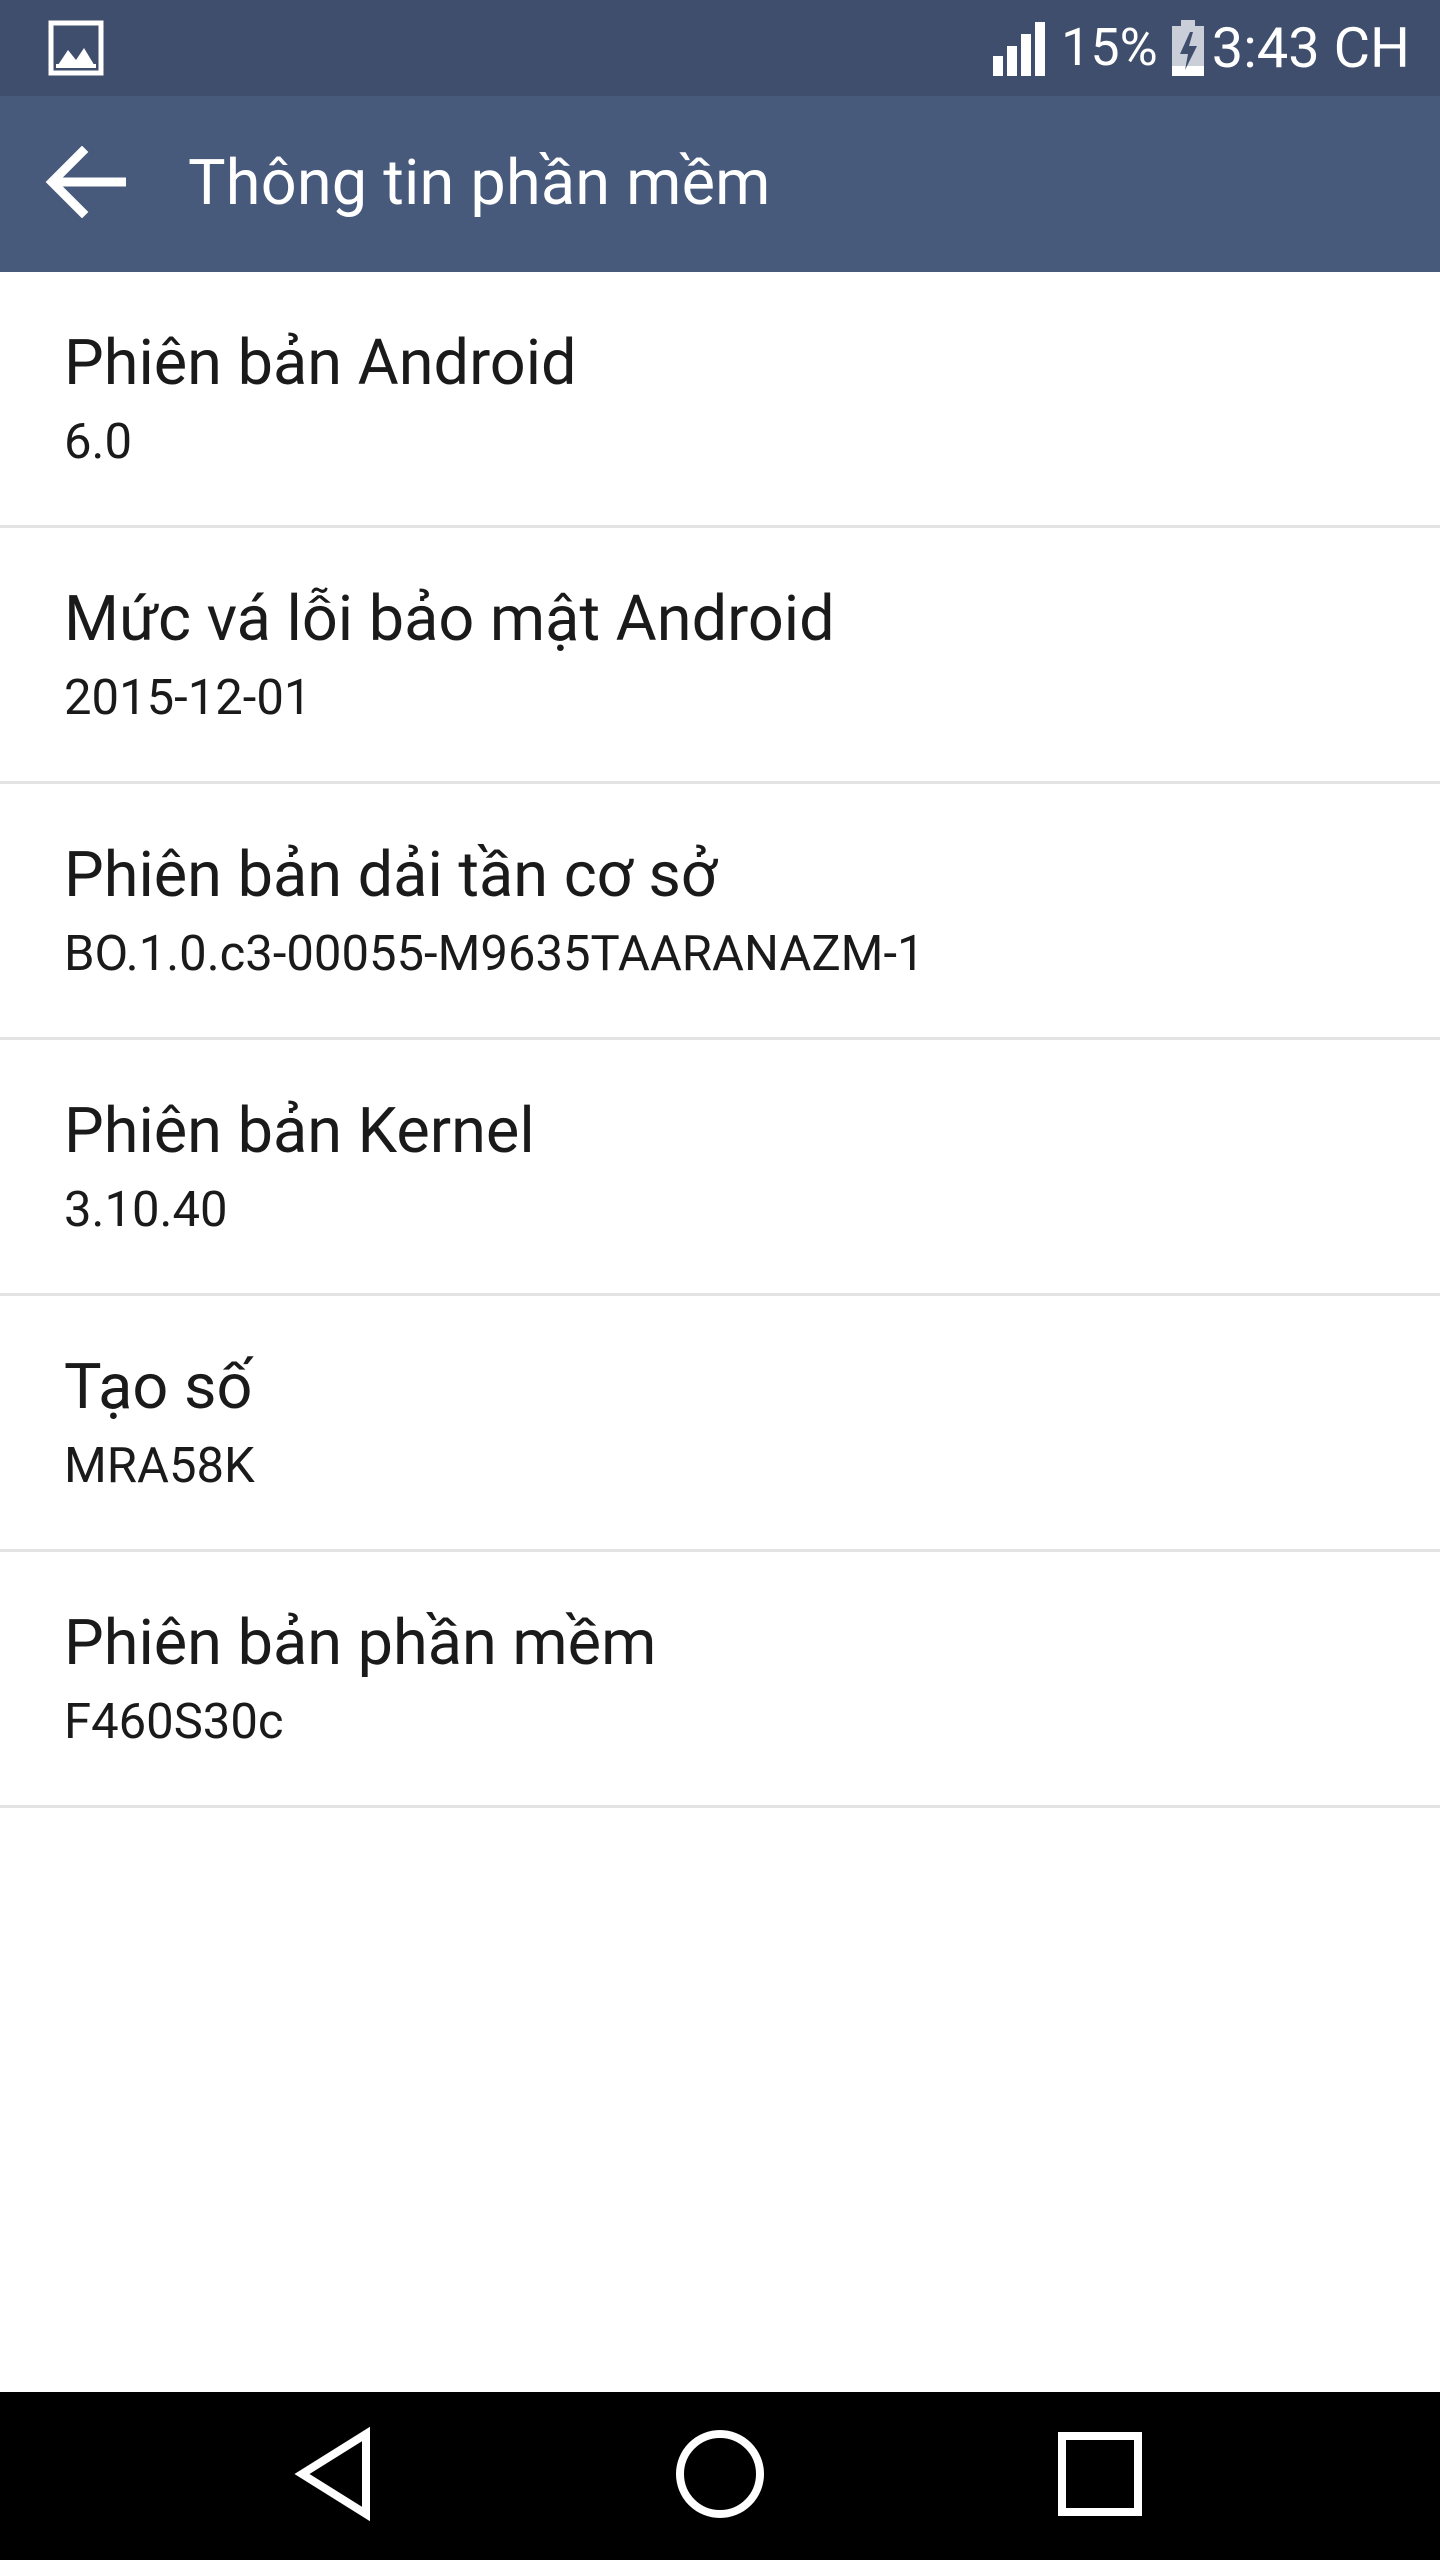  What do you see at coordinates (720, 1168) in the screenshot?
I see `list-item-kernel-version: Phiên bản Kernel 3.10.40` at bounding box center [720, 1168].